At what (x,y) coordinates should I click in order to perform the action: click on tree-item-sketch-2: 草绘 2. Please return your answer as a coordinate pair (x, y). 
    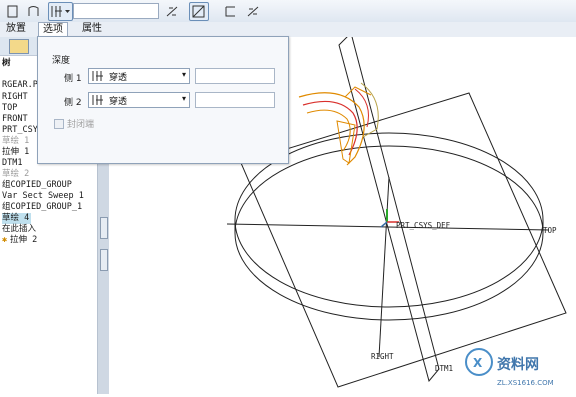
    Looking at the image, I should click on (15, 174).